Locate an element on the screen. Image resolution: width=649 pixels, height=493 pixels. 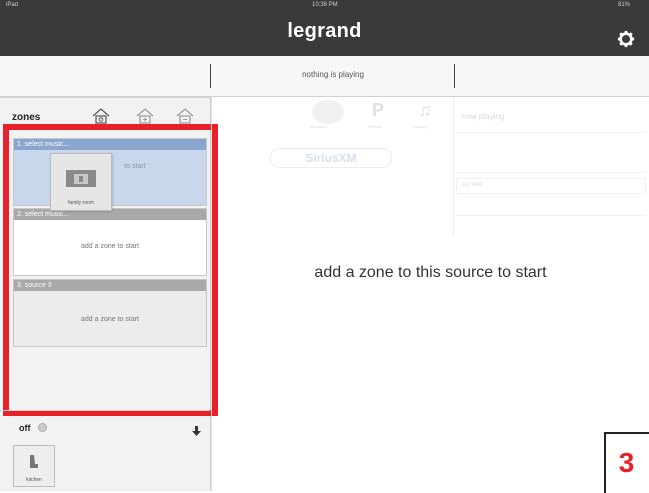
battery-level: 81% is located at coordinates (624, 5).